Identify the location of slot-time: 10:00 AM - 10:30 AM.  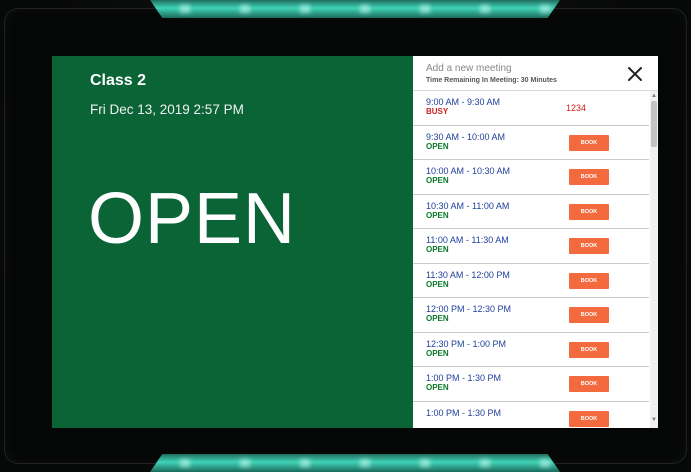
(468, 171).